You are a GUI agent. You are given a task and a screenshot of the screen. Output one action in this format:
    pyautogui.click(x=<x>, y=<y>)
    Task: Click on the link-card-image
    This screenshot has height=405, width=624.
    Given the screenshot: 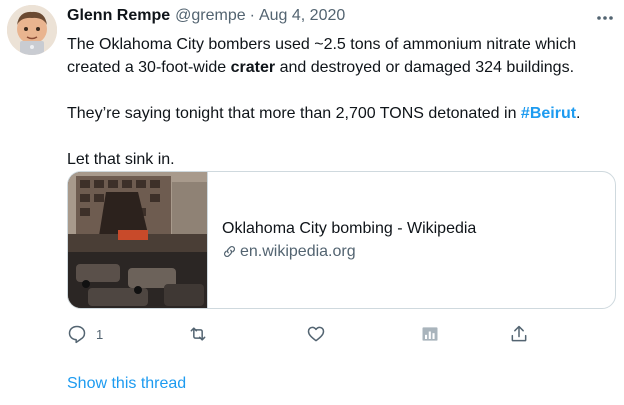 What is the action you would take?
    pyautogui.click(x=137, y=240)
    